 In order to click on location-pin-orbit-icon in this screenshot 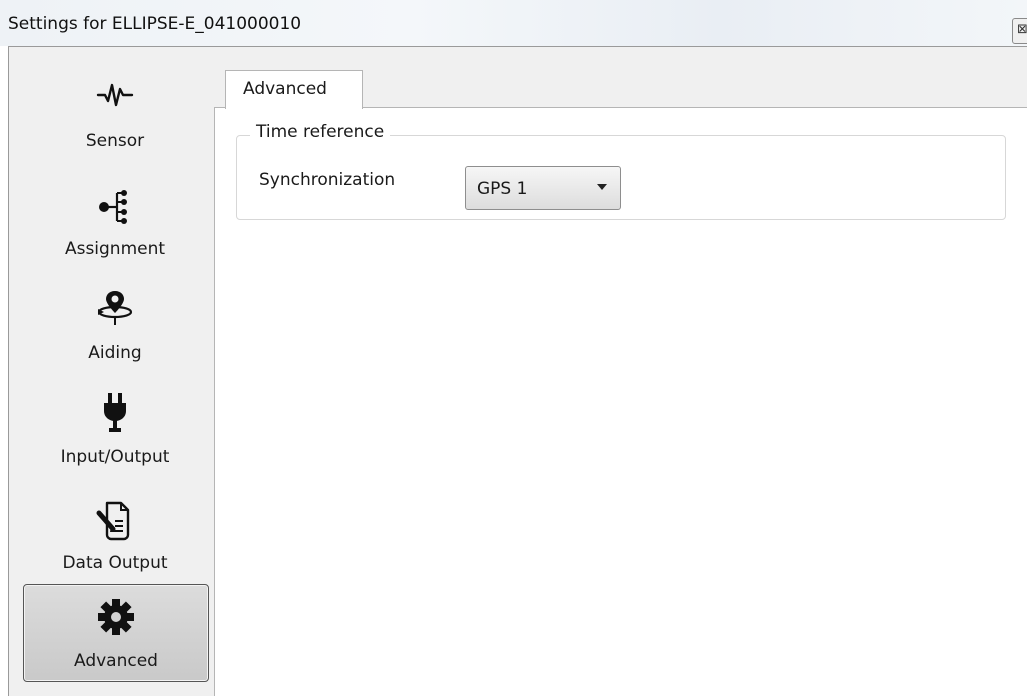, I will do `click(115, 316)`.